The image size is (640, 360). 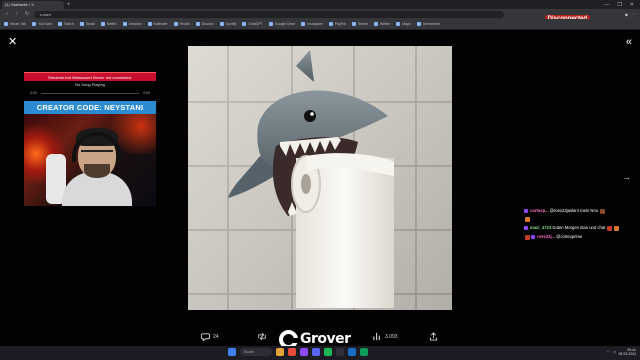 I want to click on address-bar: x.com, so click(x=269, y=14).